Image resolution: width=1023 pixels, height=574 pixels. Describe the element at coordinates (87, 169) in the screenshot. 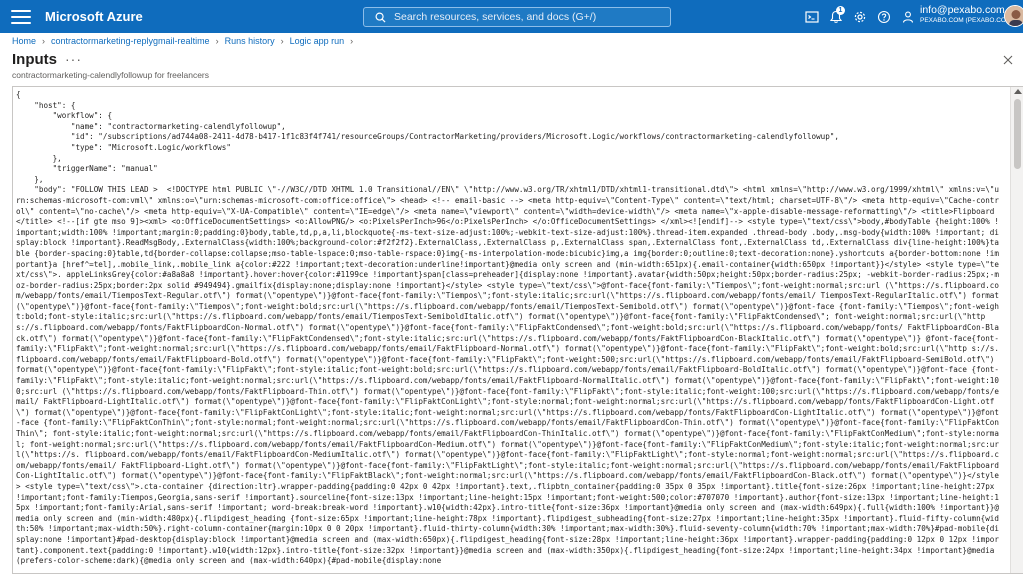

I see `json-line: "triggerName": "manual"` at that location.